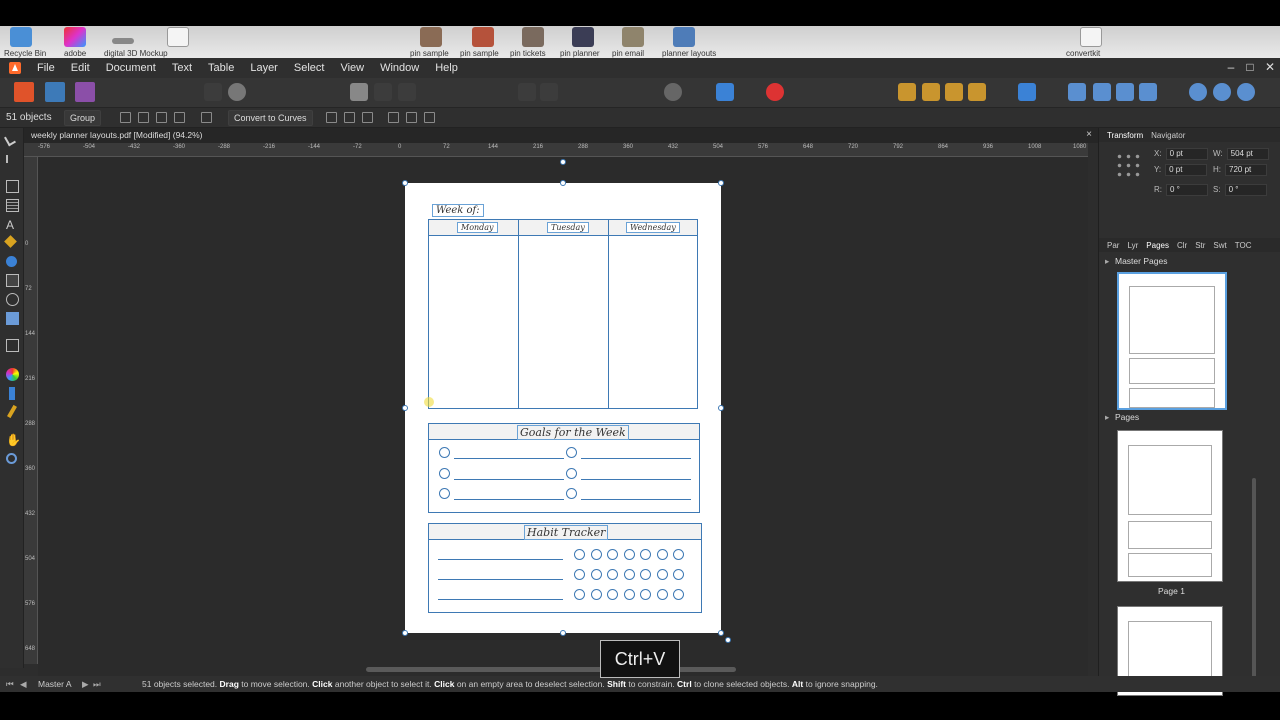 Image resolution: width=1280 pixels, height=720 pixels. What do you see at coordinates (565, 568) in the screenshot?
I see `habit-tracker-box: Habit Tracker` at bounding box center [565, 568].